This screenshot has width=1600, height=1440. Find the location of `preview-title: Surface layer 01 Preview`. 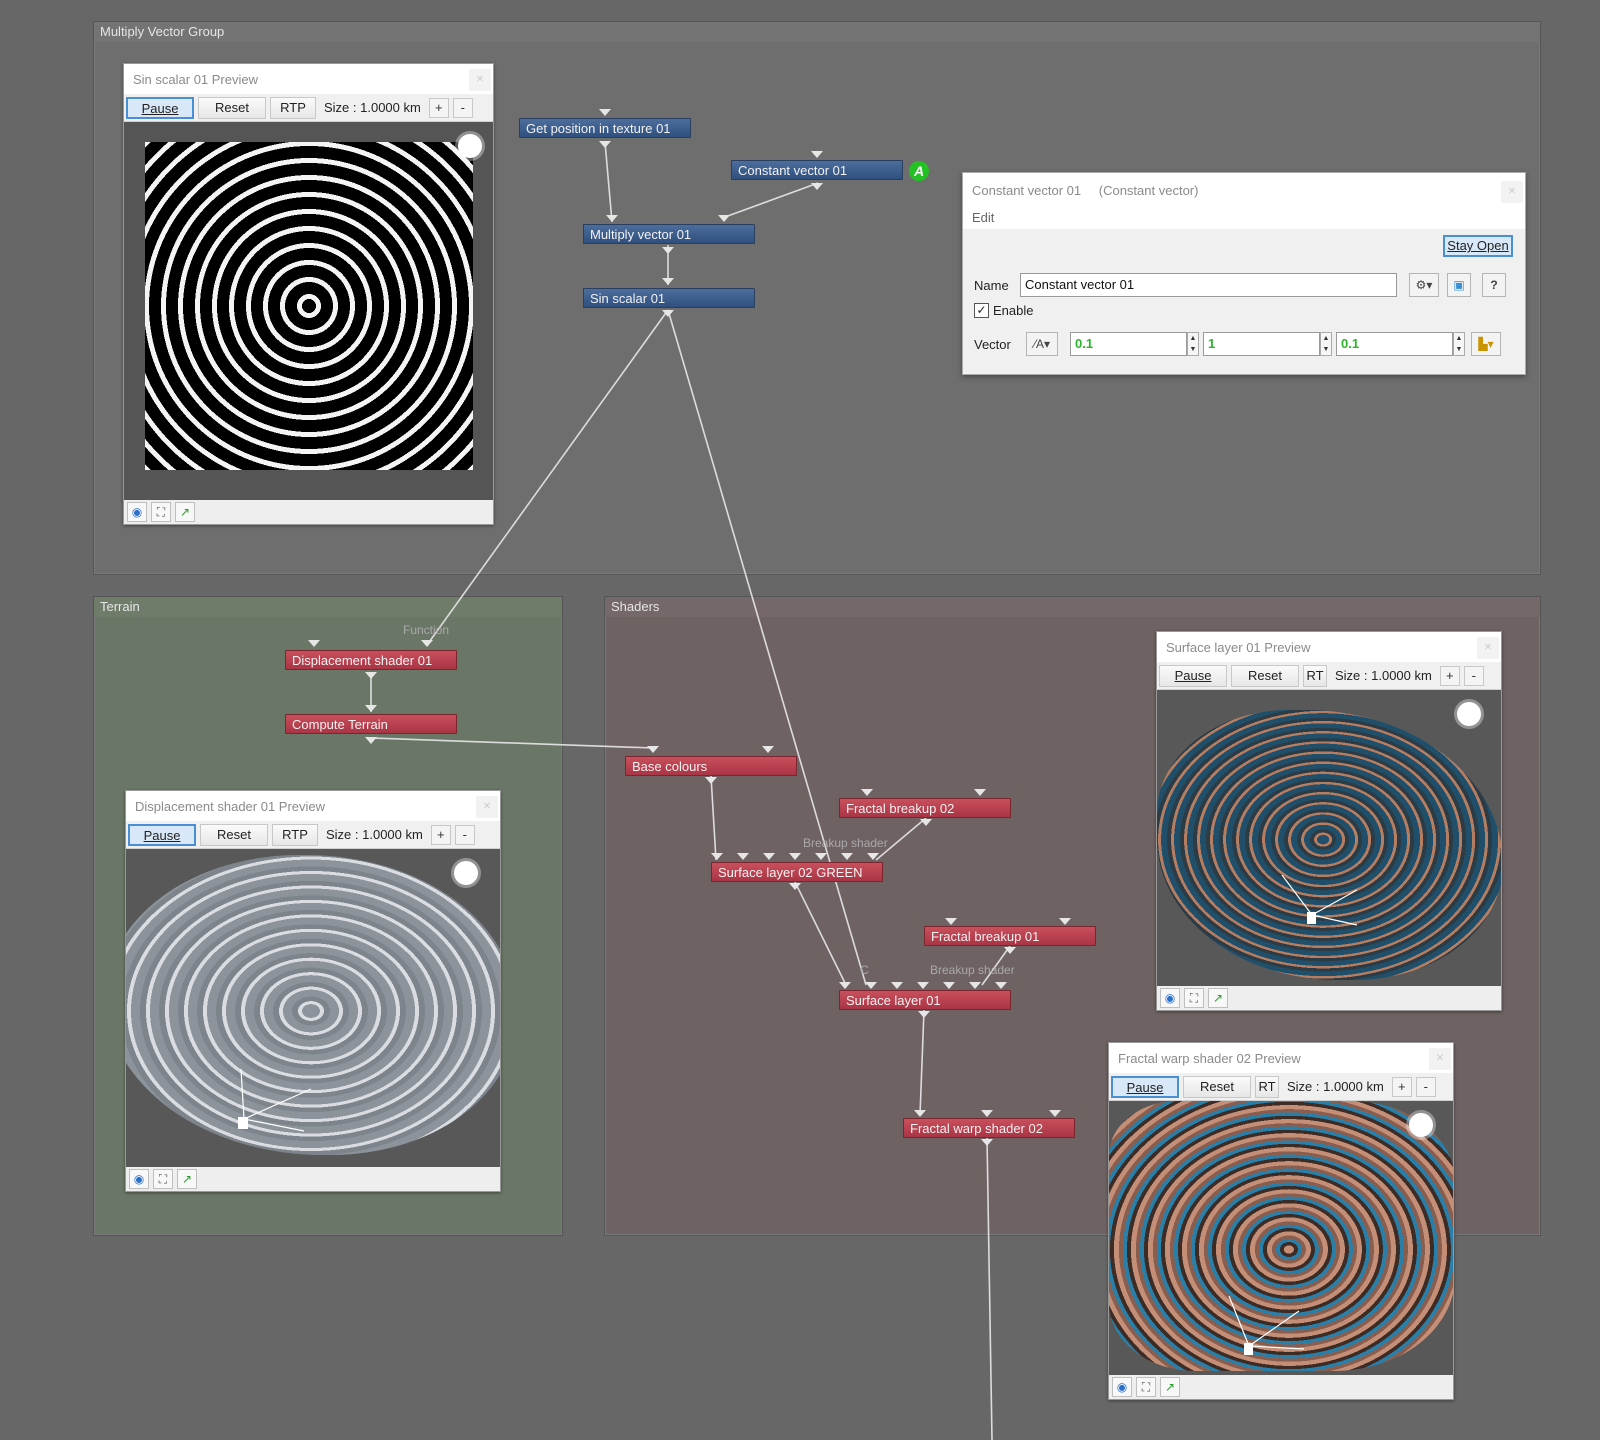

preview-title: Surface layer 01 Preview is located at coordinates (1238, 647).